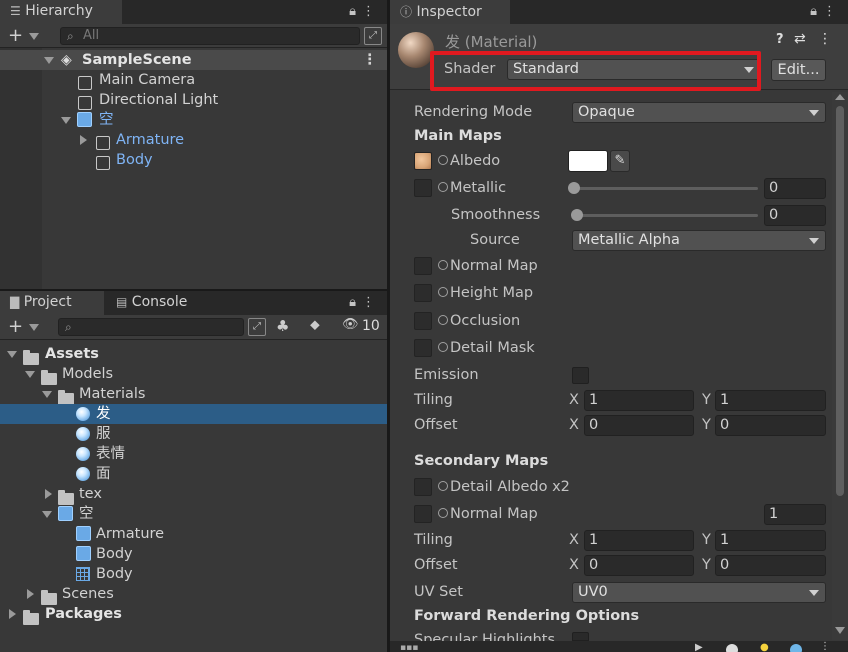 Image resolution: width=848 pixels, height=652 pixels. What do you see at coordinates (699, 592) in the screenshot?
I see `uv-set-dropdown: UV0` at bounding box center [699, 592].